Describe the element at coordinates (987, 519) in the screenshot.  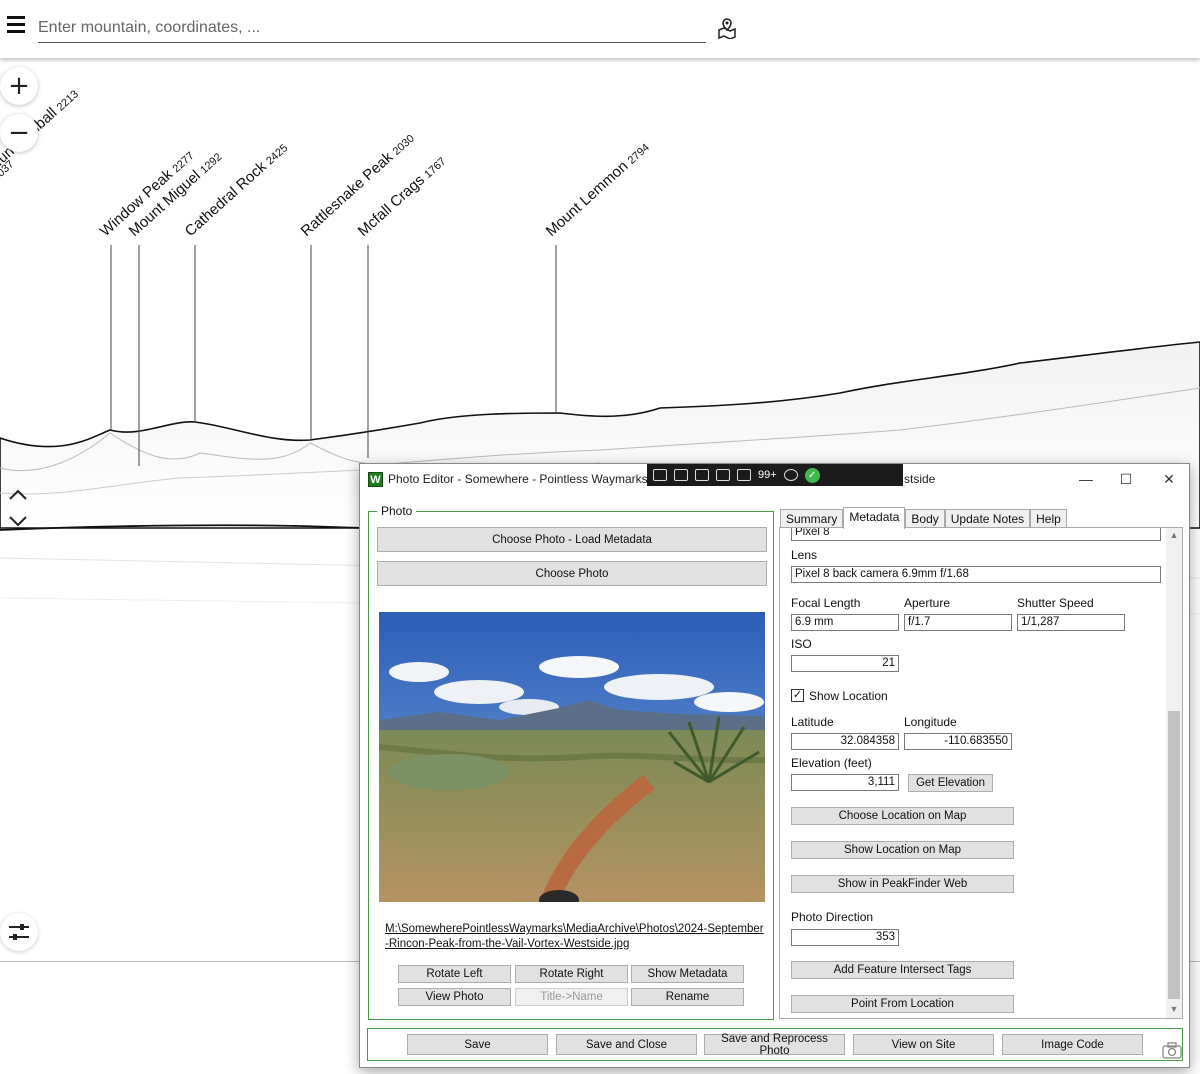
I see `tab-update-notes: Update Notes` at that location.